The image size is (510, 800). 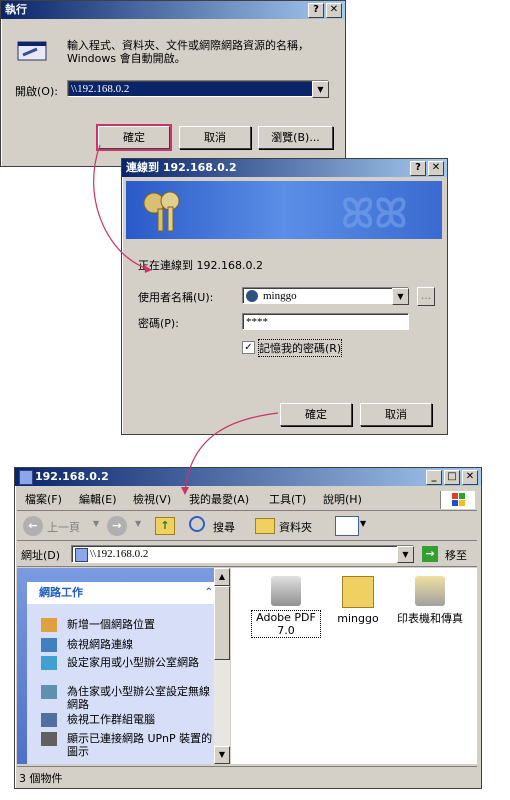 What do you see at coordinates (325, 295) in the screenshot?
I see `username-input: minggo` at bounding box center [325, 295].